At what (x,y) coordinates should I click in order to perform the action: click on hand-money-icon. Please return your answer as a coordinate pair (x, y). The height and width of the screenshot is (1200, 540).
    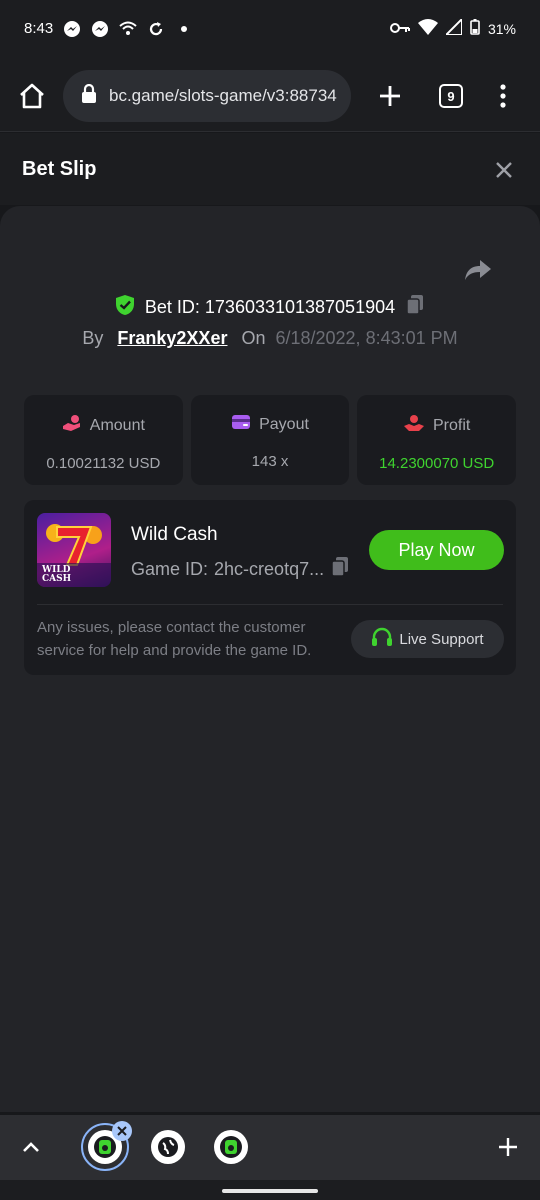
    Looking at the image, I should click on (414, 425).